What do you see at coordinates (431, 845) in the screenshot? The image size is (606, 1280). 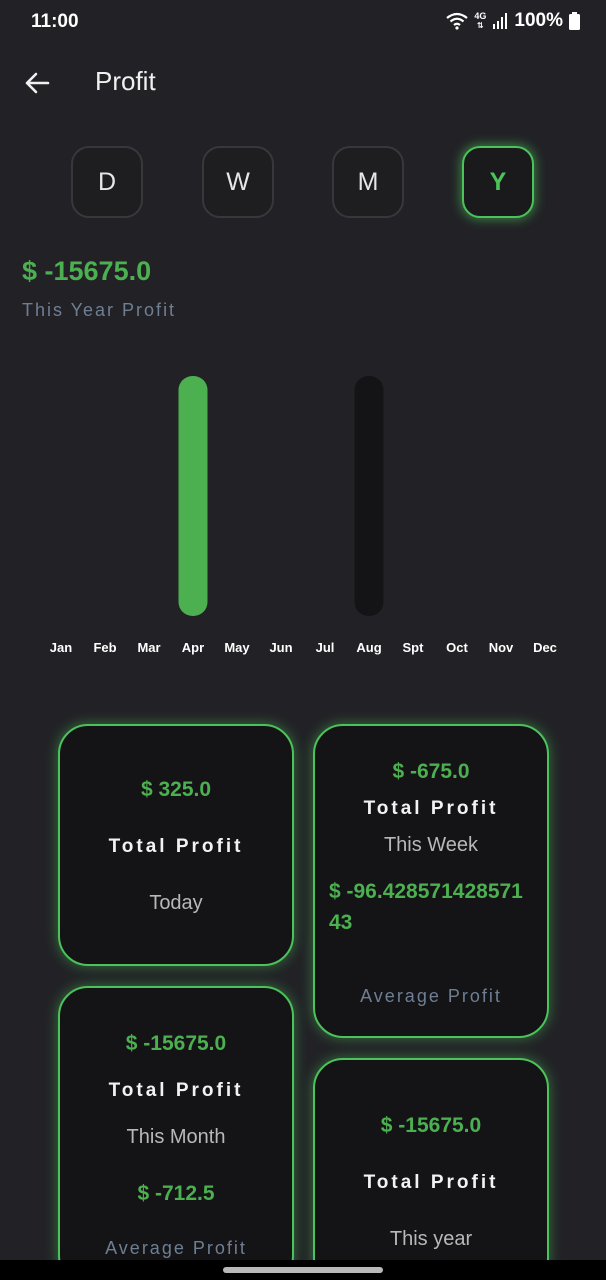 I see `week-profit-period: This Week` at bounding box center [431, 845].